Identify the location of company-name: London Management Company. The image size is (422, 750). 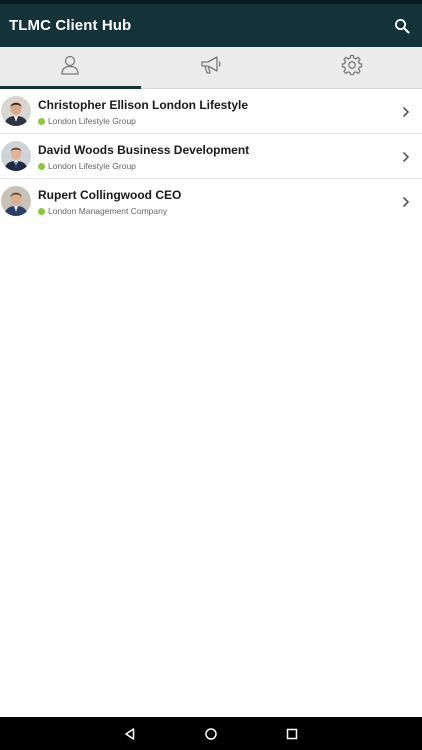
(108, 211).